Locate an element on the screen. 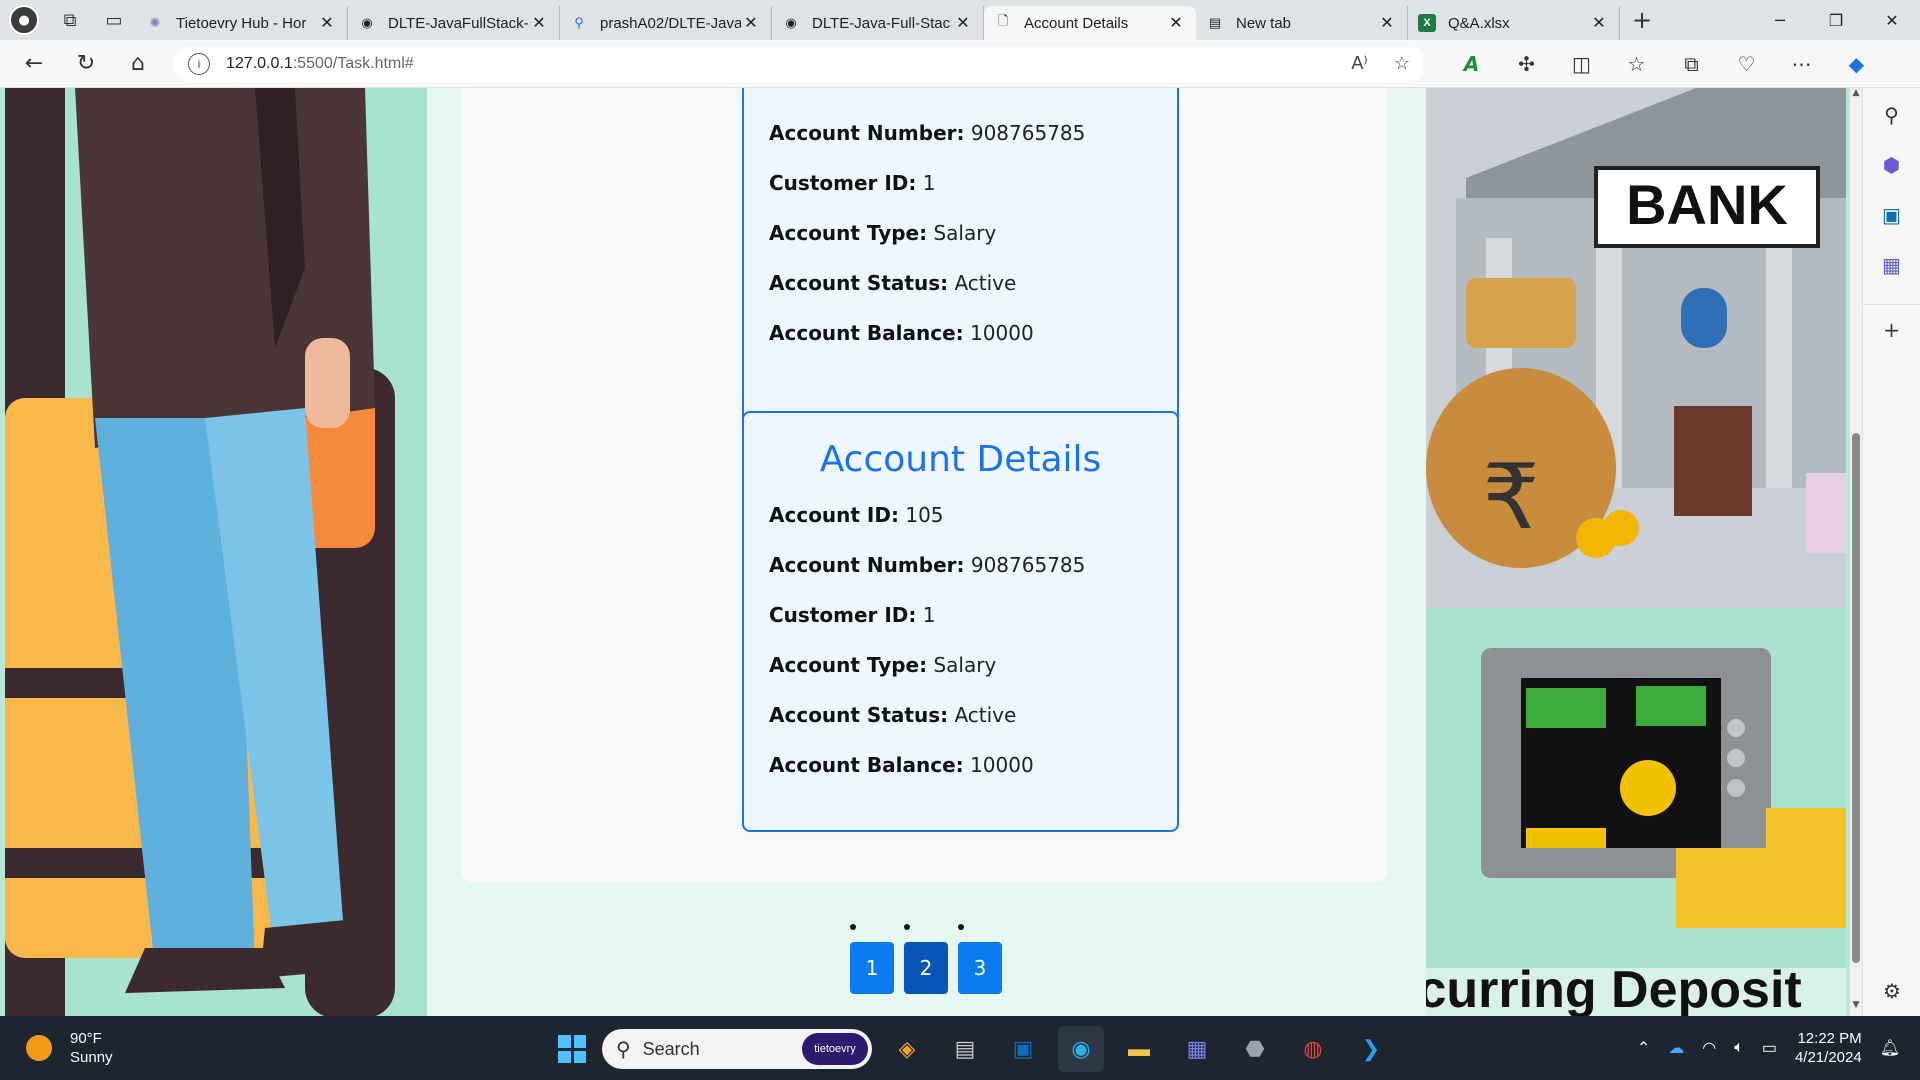  github-icon: ◉ is located at coordinates (367, 22).